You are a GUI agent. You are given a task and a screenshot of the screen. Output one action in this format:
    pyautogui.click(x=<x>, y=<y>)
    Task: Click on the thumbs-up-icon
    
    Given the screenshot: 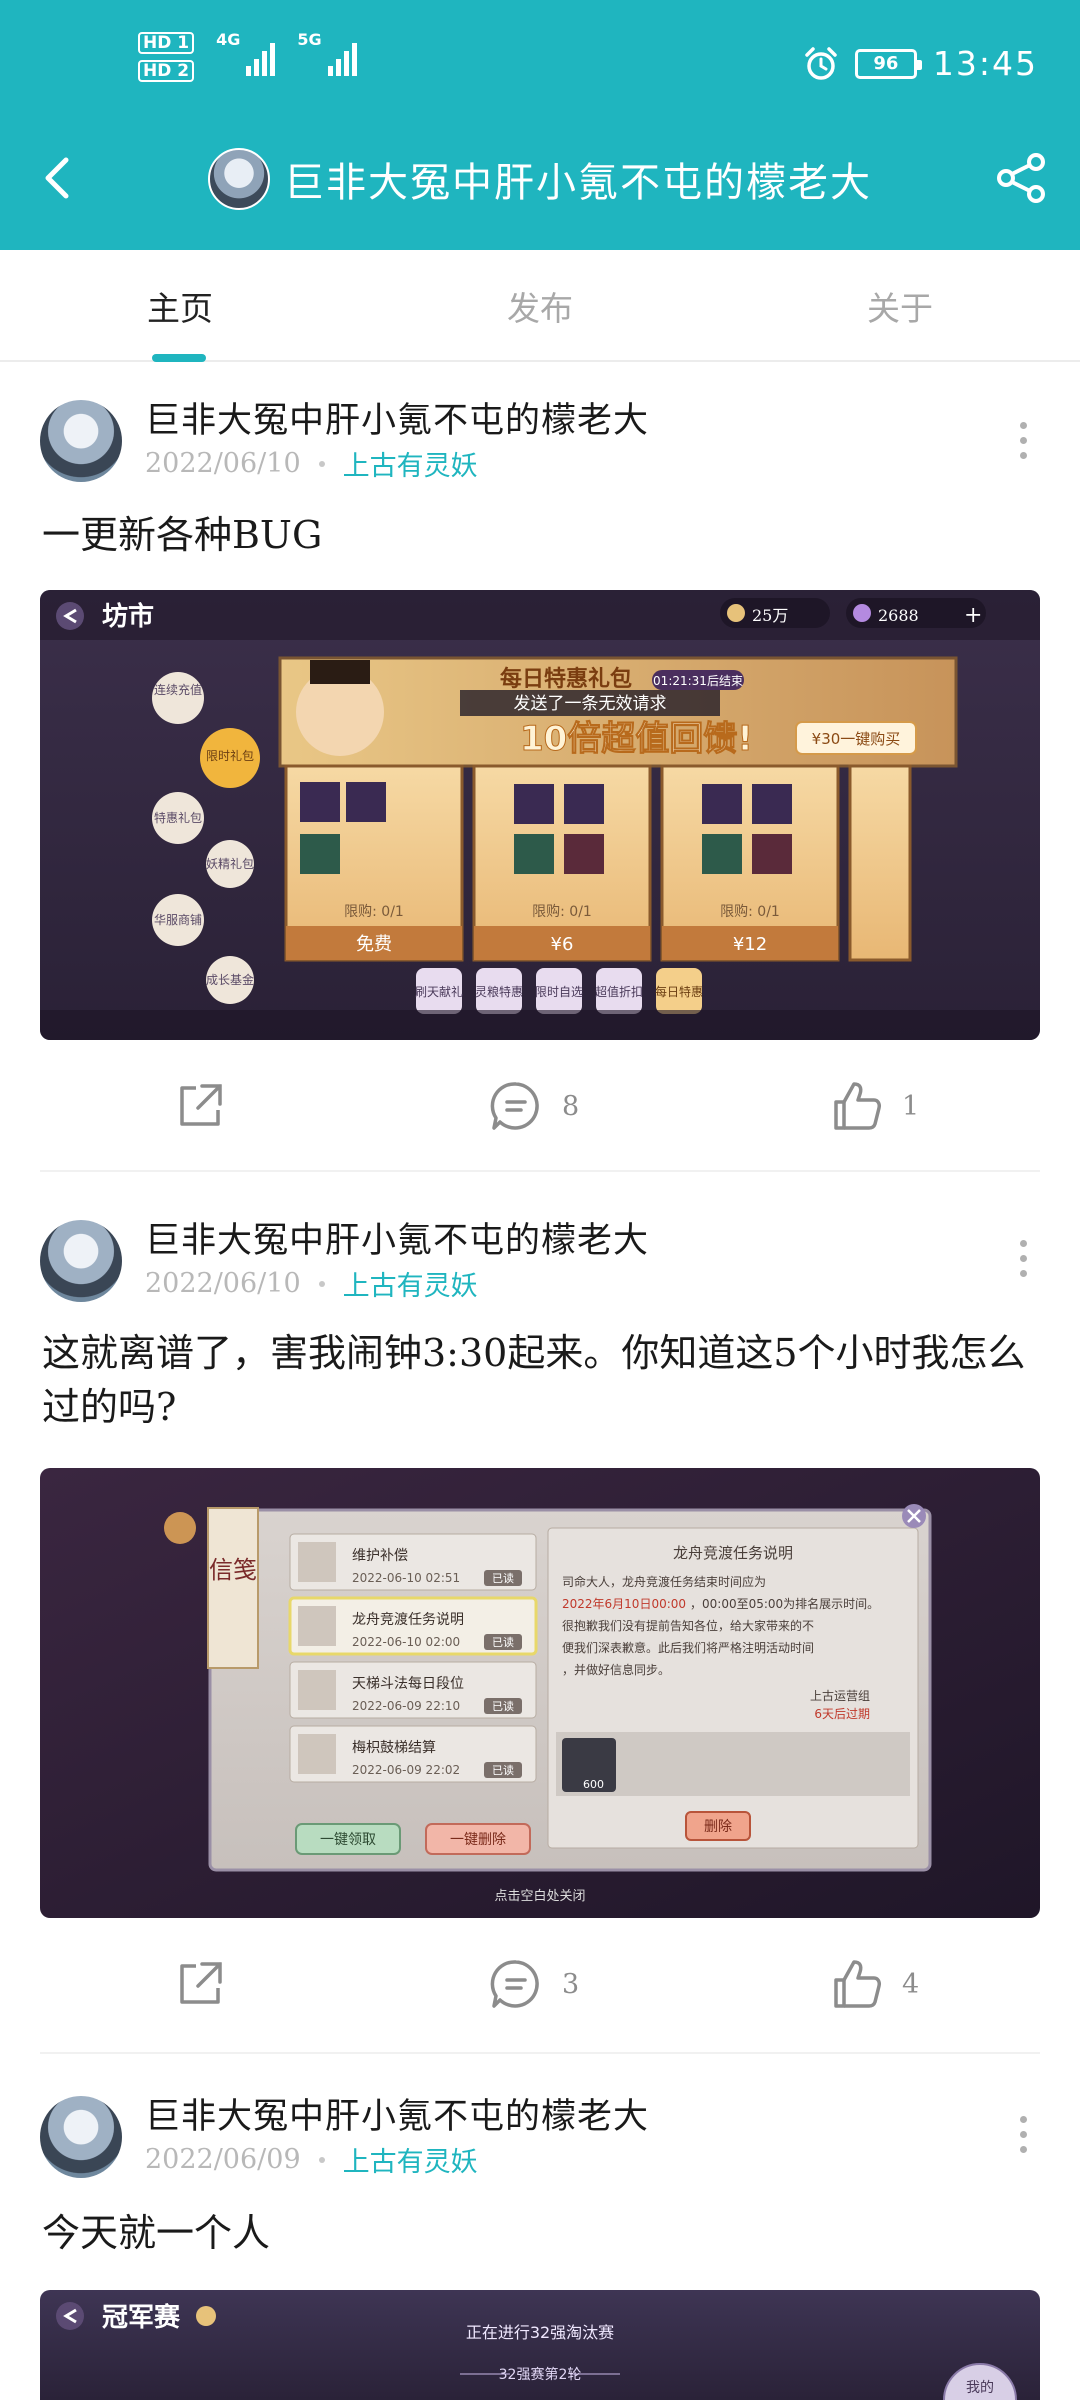 What is the action you would take?
    pyautogui.click(x=857, y=1984)
    